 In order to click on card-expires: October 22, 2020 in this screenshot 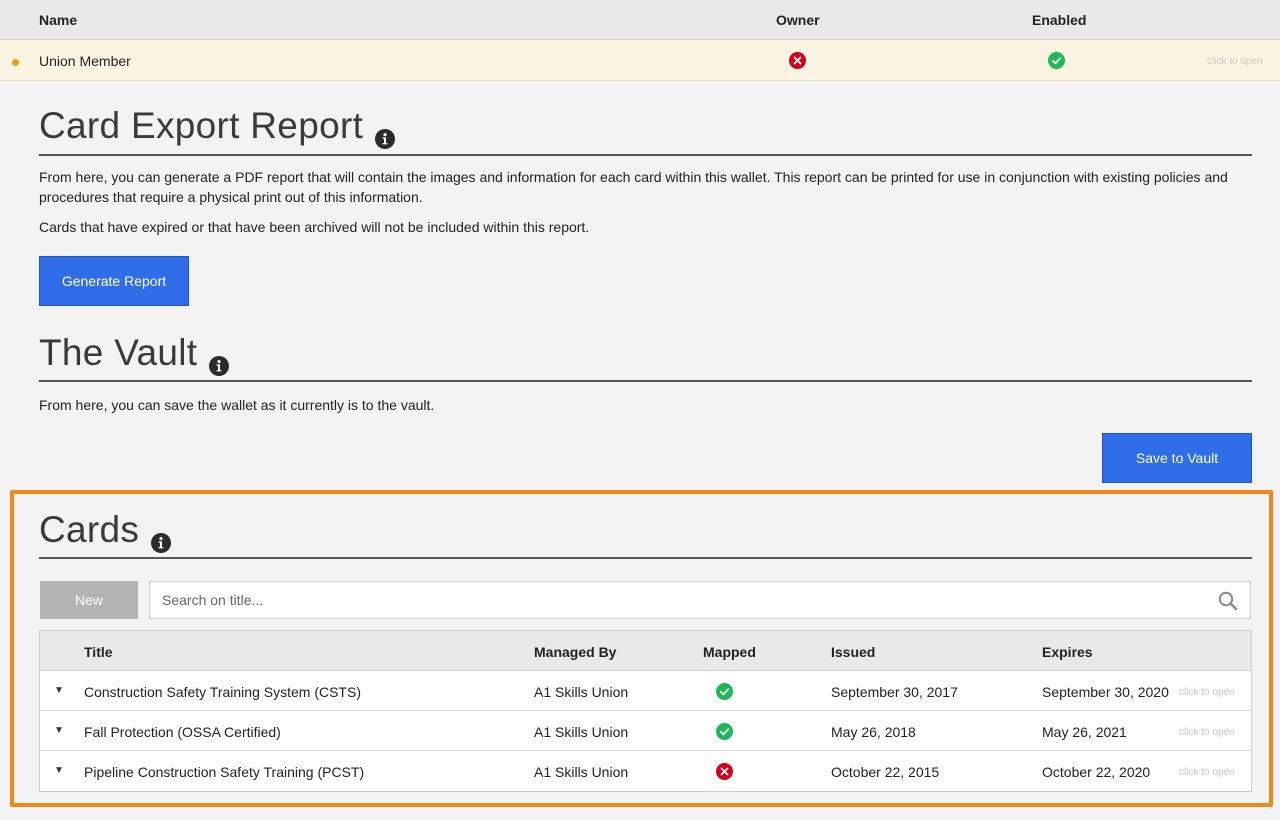, I will do `click(1096, 772)`.